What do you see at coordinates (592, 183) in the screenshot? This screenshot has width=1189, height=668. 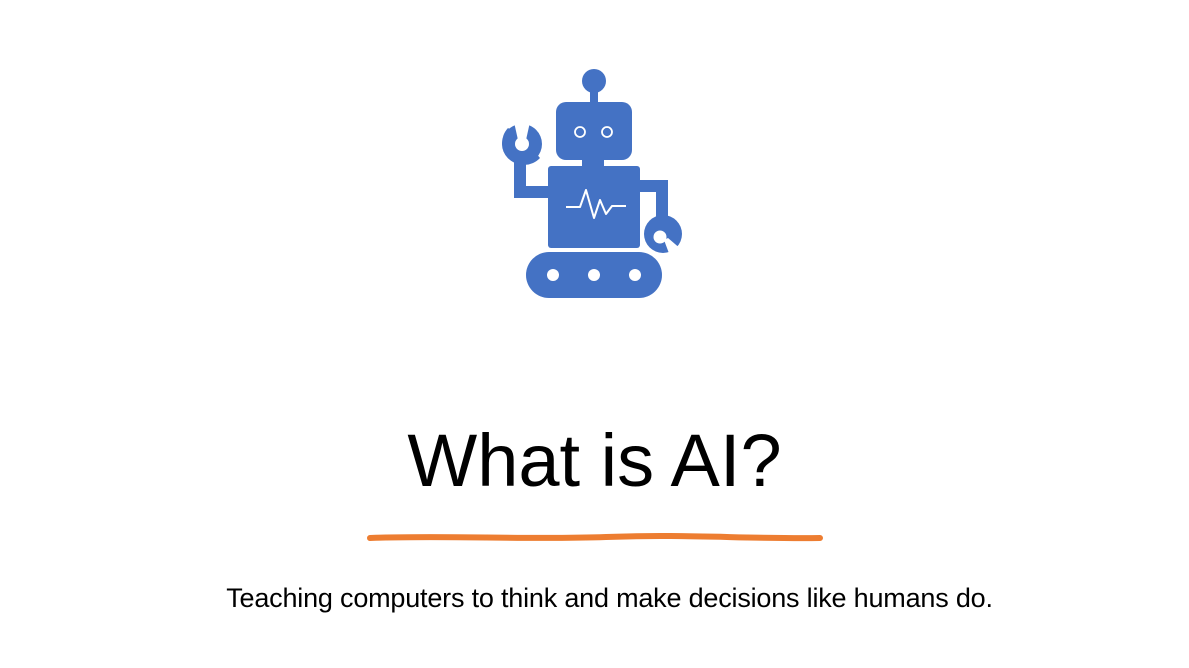 I see `robot-icon` at bounding box center [592, 183].